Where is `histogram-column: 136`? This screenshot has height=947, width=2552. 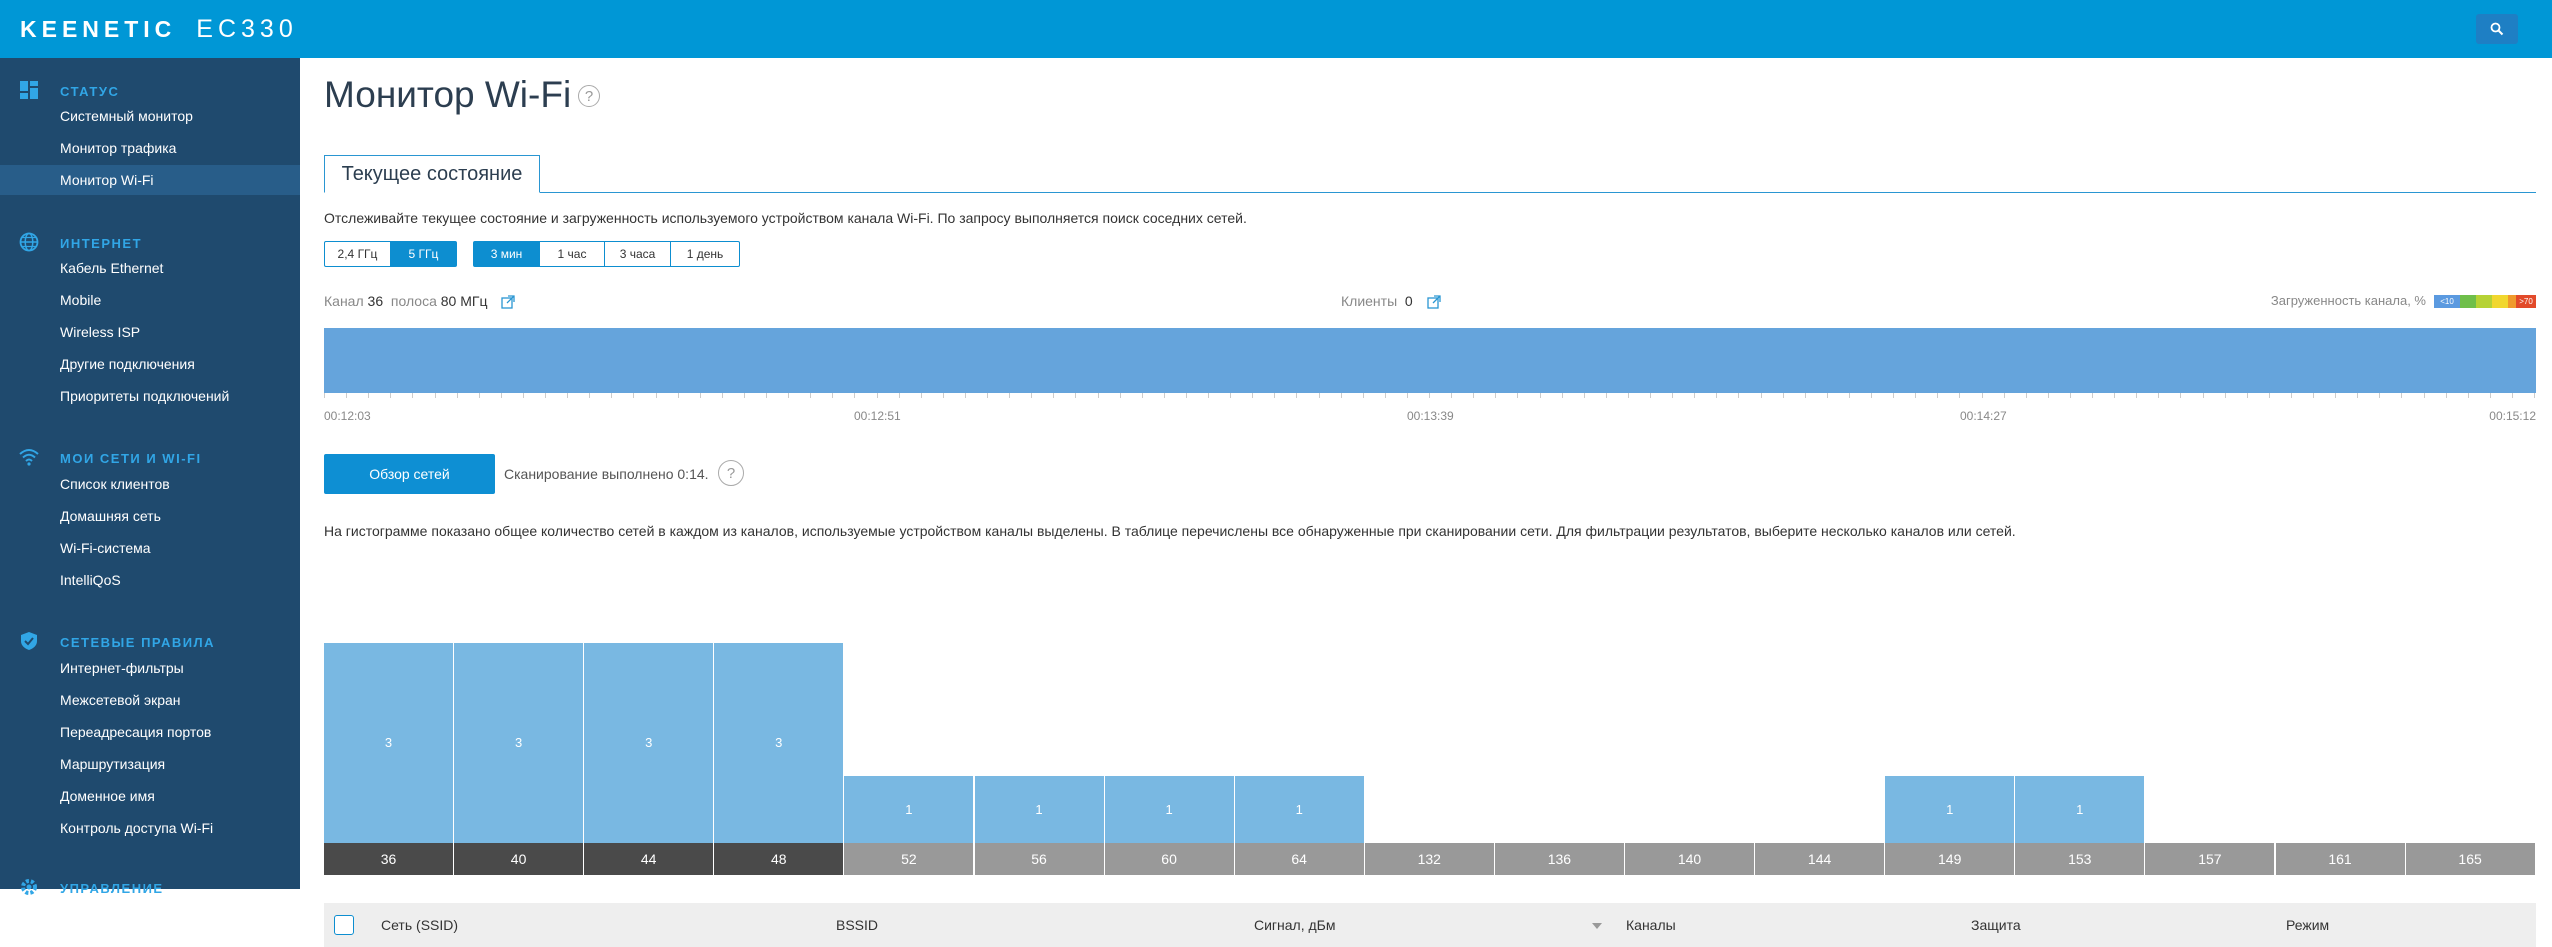
histogram-column: 136 is located at coordinates (1559, 726).